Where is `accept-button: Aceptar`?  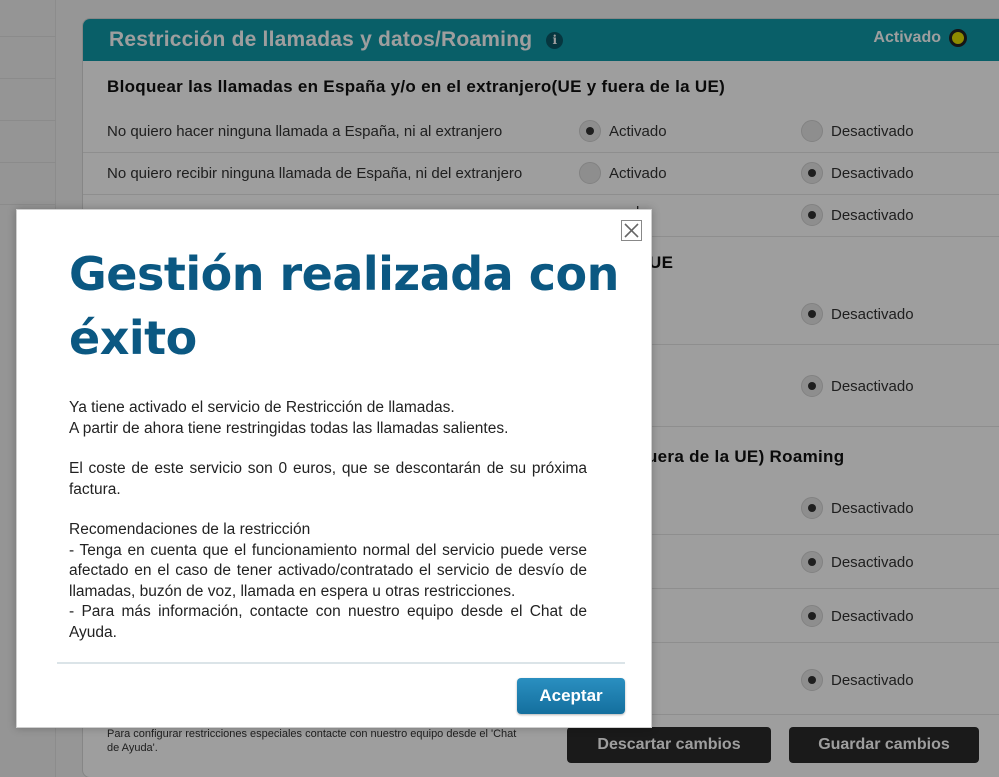
accept-button: Aceptar is located at coordinates (571, 696).